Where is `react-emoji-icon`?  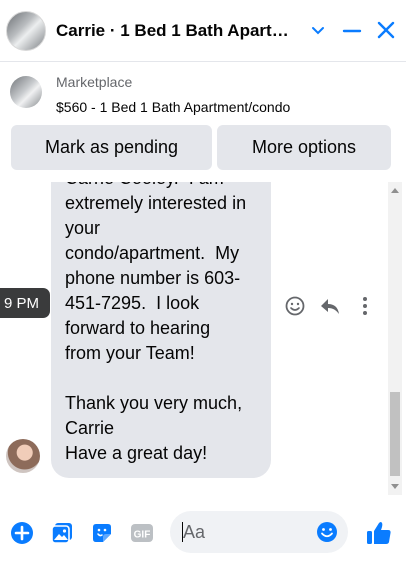
react-emoji-icon is located at coordinates (295, 306).